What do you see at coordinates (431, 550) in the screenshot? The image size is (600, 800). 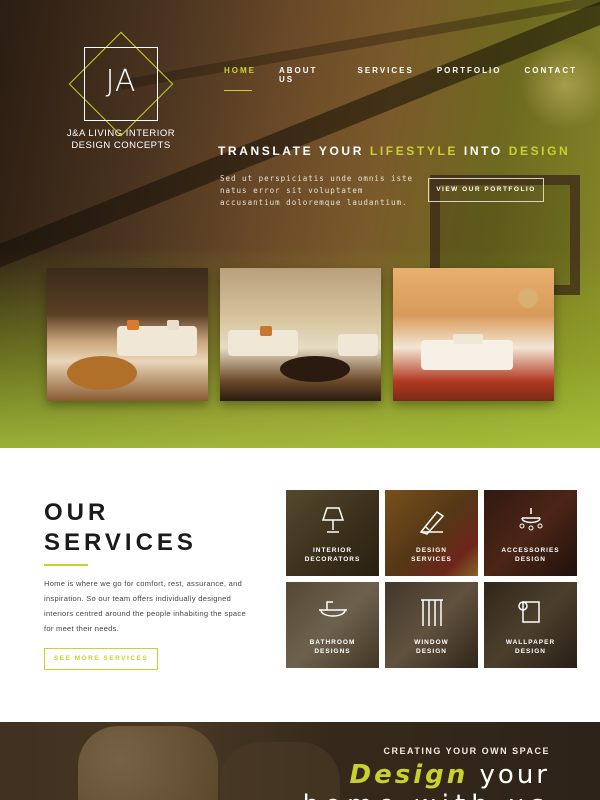 I see `tile-label-line1: DESIGN` at bounding box center [431, 550].